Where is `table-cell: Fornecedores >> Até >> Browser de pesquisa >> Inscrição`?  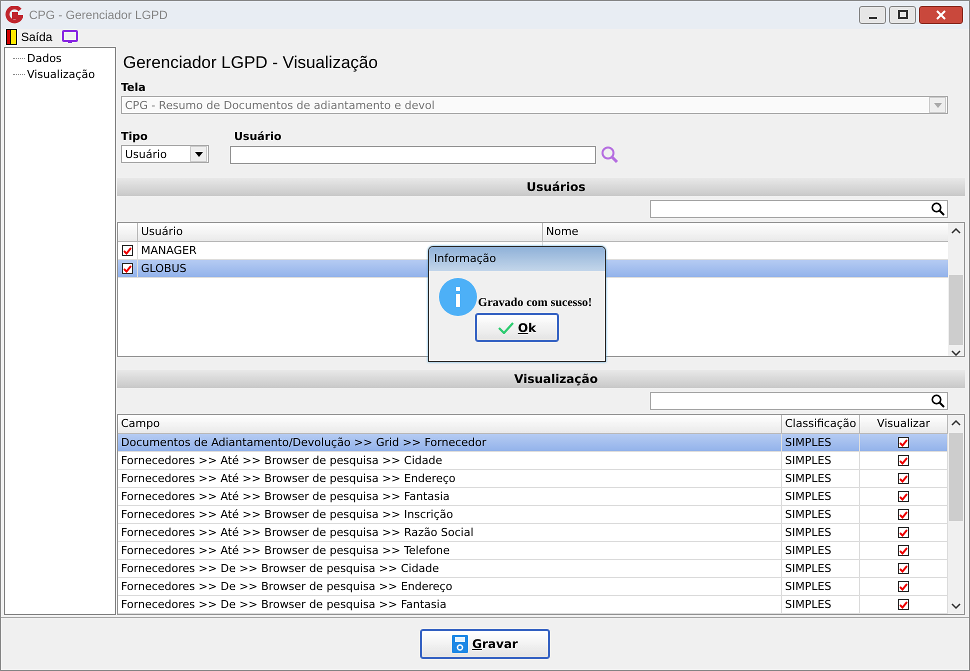
table-cell: Fornecedores >> Até >> Browser de pesquisa >> Inscrição is located at coordinates (450, 514).